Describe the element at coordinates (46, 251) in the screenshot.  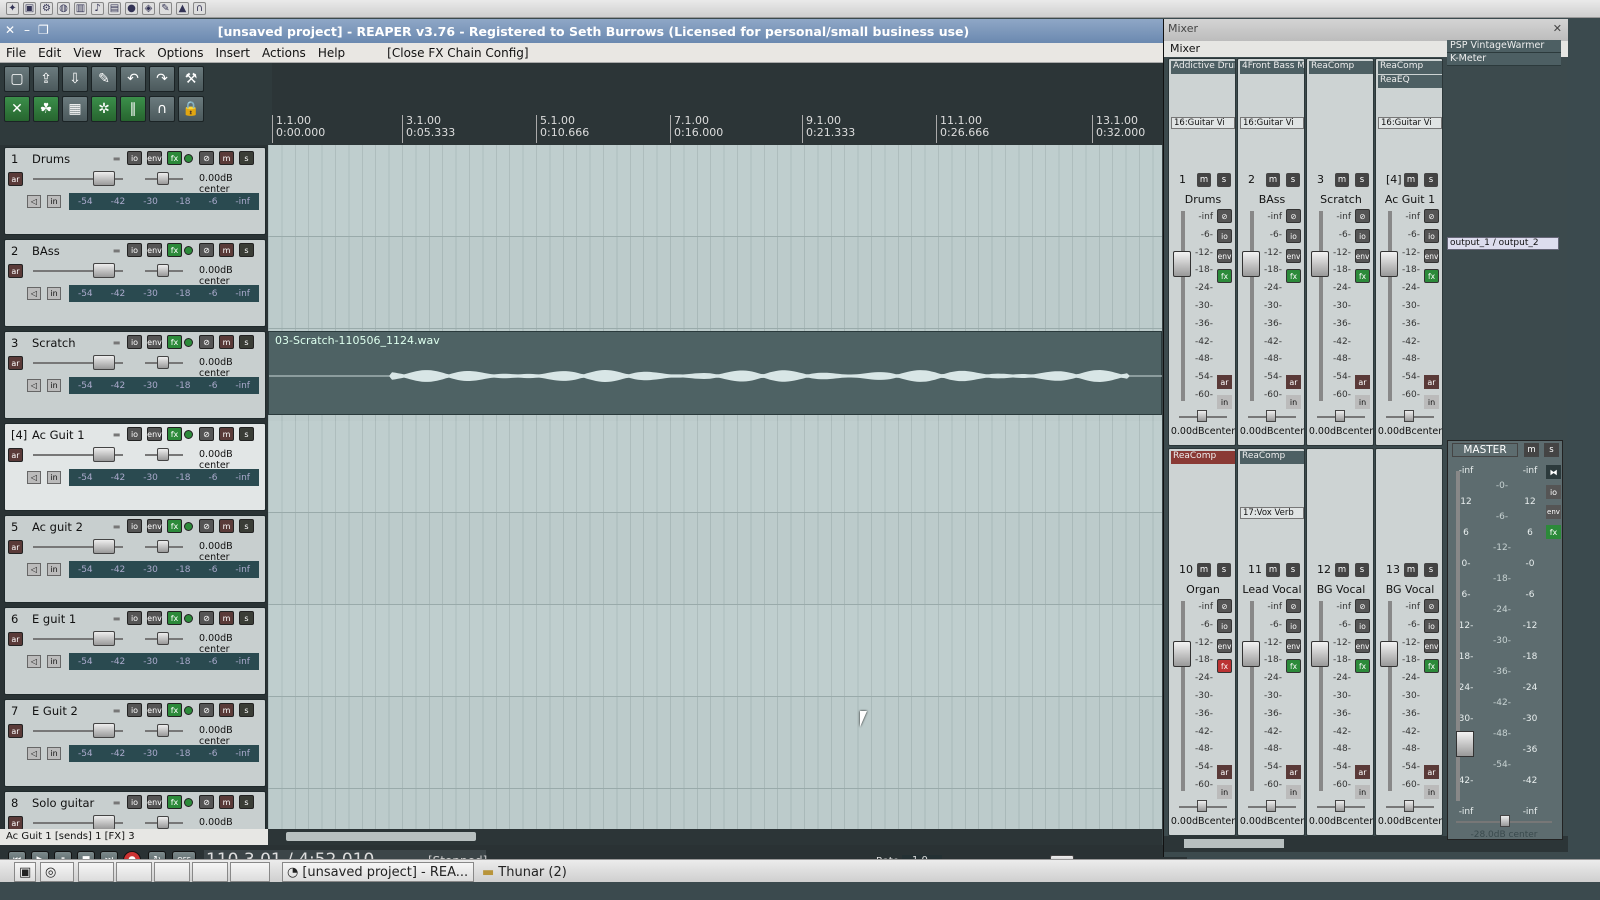
I see `track-name: BAss` at that location.